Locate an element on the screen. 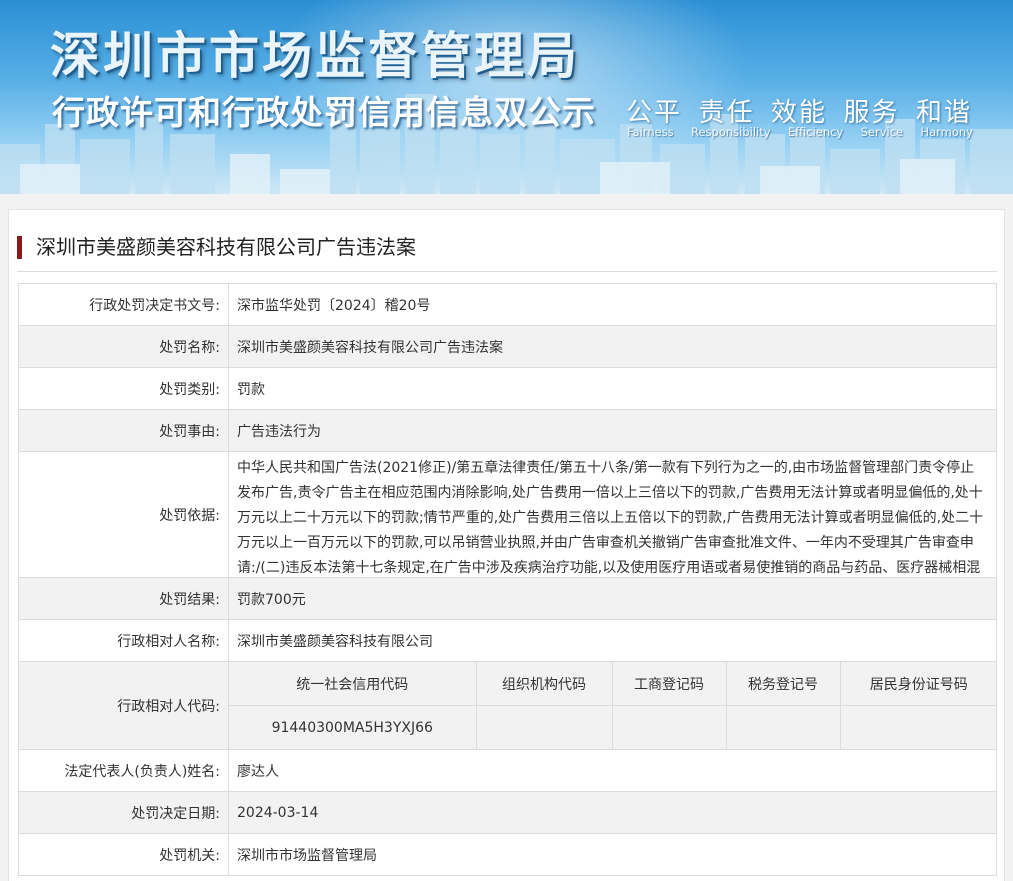 The image size is (1013, 881). row-value-penalty-name: 深圳市美盛颜美容科技有限公司广告违法案 is located at coordinates (612, 346).